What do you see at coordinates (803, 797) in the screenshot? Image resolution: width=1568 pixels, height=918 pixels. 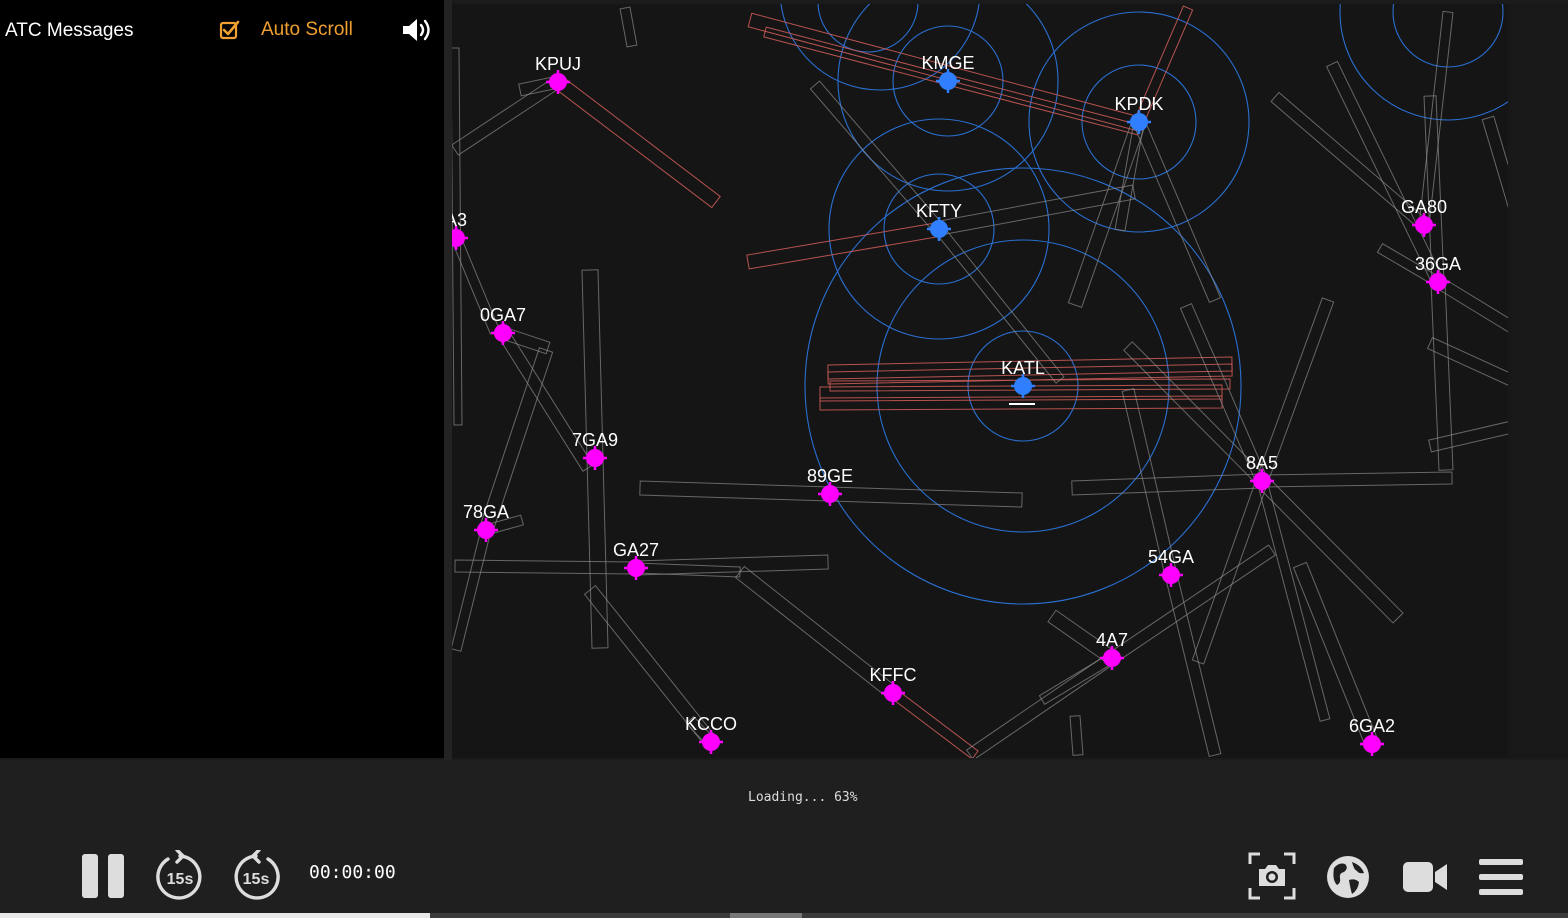 I see `loading-status: Loading... 63%` at bounding box center [803, 797].